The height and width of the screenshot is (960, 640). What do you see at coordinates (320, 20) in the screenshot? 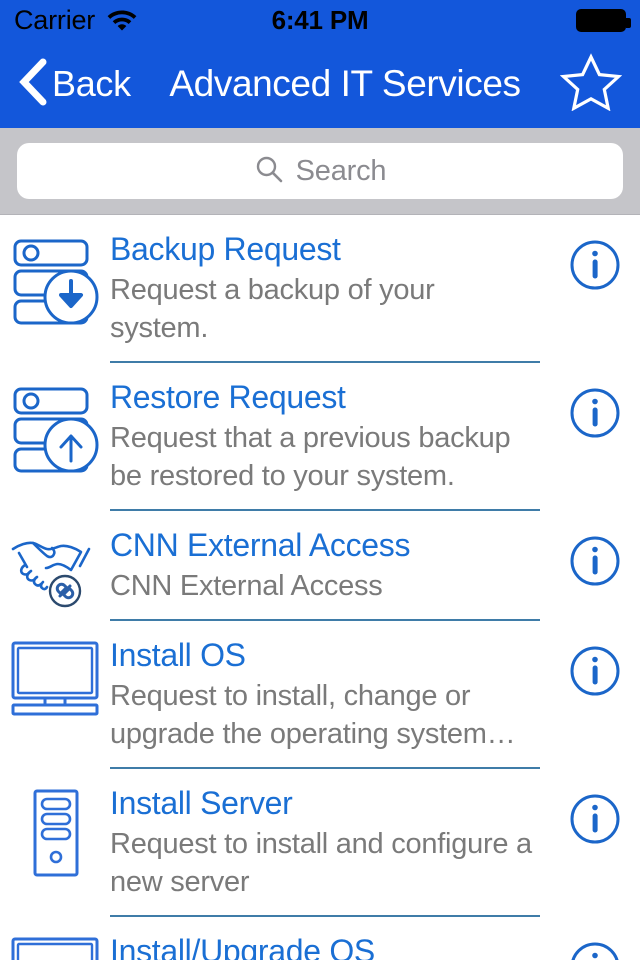
I see `status-bar: Carrier 6:41 PM` at bounding box center [320, 20].